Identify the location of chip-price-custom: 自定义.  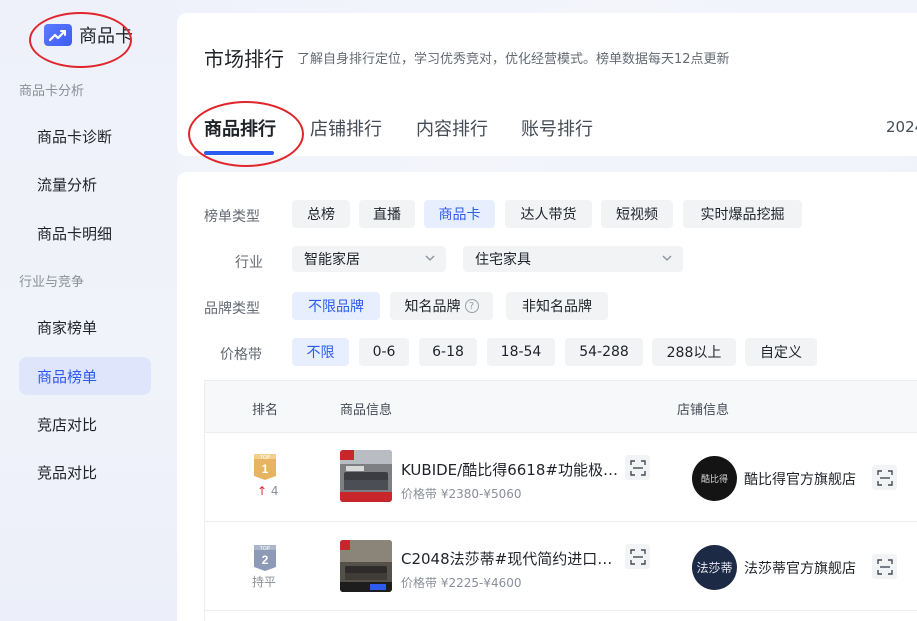
(781, 352).